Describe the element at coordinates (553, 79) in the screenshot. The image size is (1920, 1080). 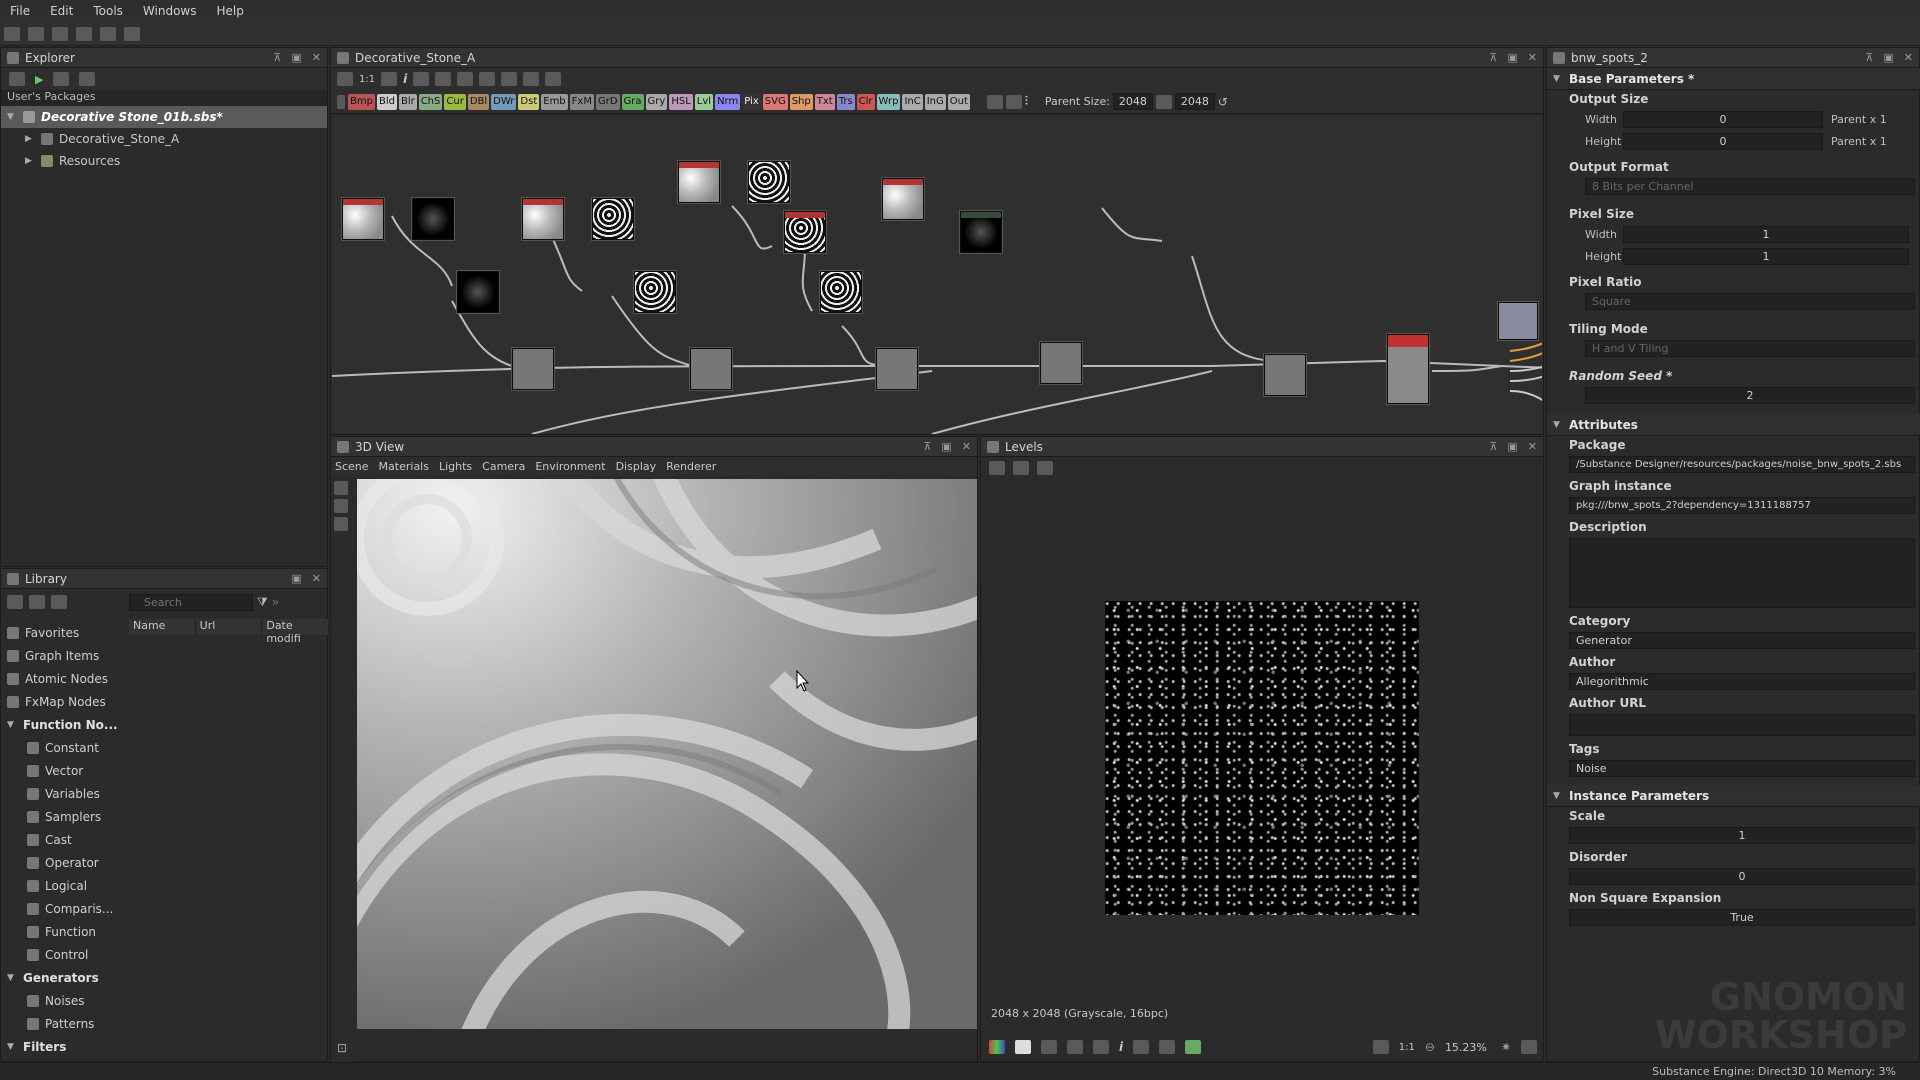
I see `export-icon` at that location.